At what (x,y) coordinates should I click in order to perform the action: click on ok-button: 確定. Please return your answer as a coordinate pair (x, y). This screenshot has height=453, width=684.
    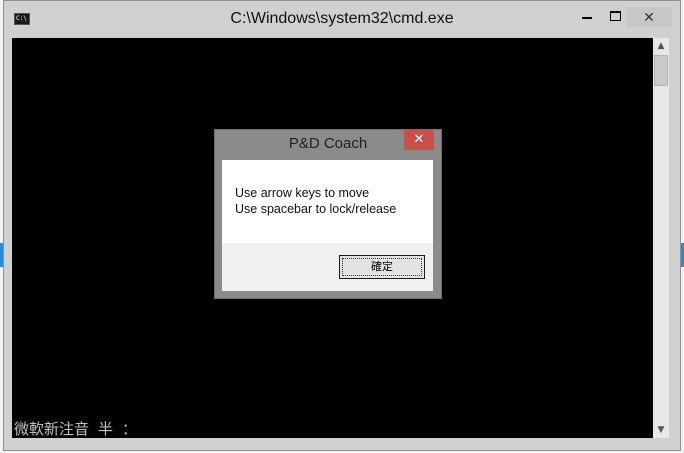
    Looking at the image, I should click on (382, 267).